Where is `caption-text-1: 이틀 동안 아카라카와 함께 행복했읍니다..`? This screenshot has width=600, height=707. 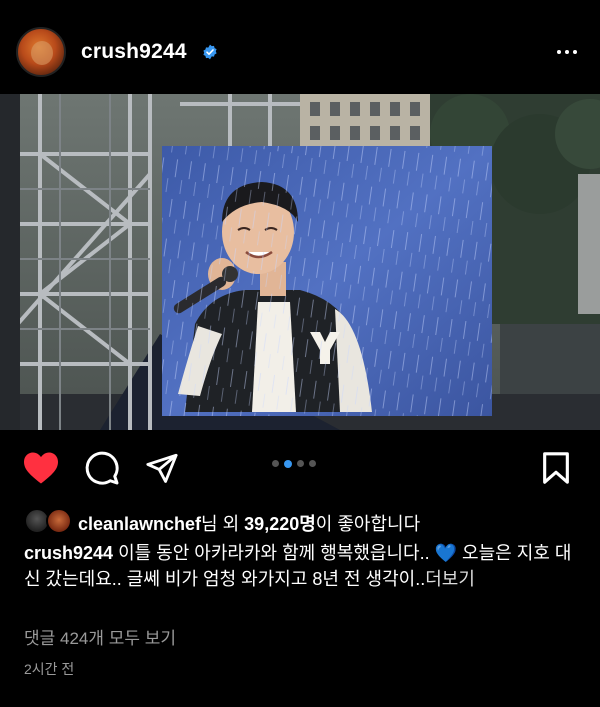
caption-text-1: 이틀 동안 아카라카와 함께 행복했읍니다.. is located at coordinates (274, 553).